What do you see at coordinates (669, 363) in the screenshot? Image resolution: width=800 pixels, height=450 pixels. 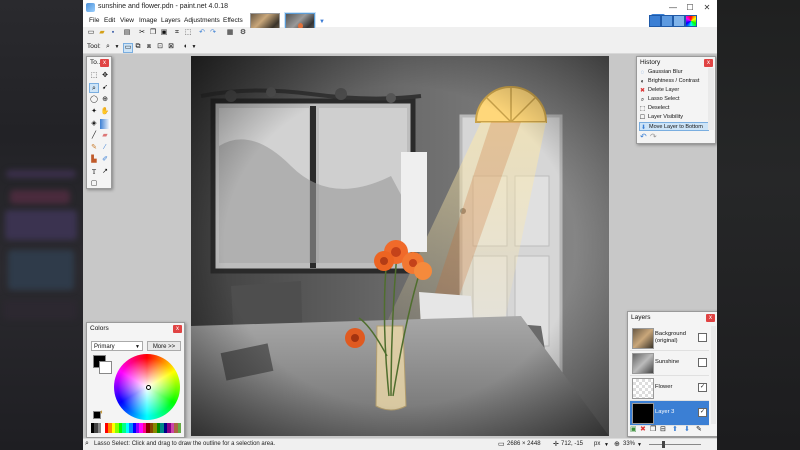 I see `layer-row-sunshine: Sunshine` at bounding box center [669, 363].